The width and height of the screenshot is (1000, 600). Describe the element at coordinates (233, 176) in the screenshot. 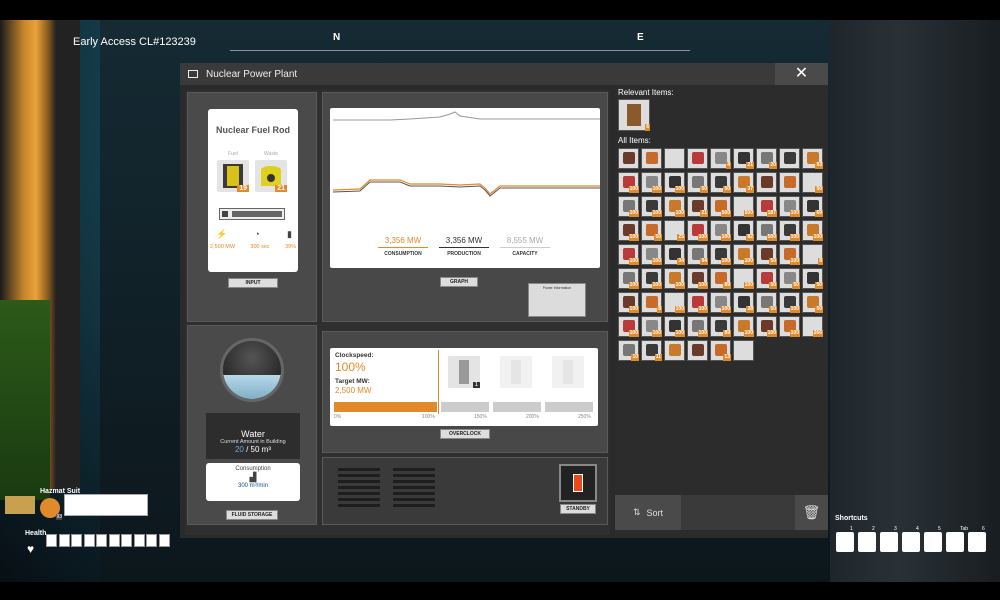

I see `fuel-slot: 19` at that location.